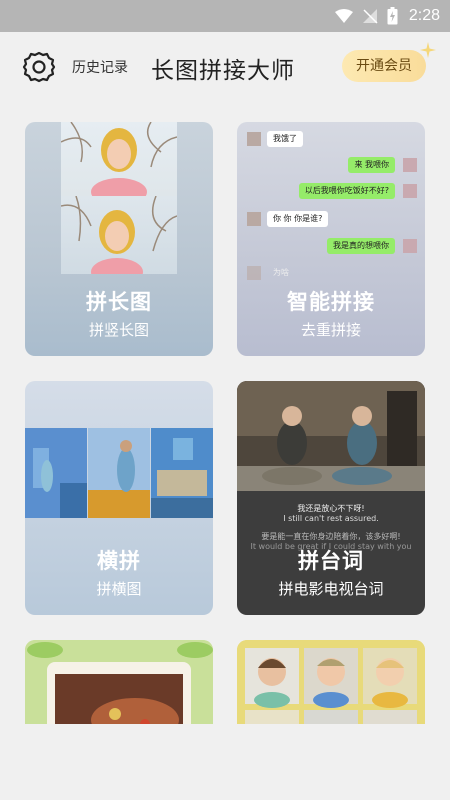  Describe the element at coordinates (331, 561) in the screenshot. I see `card-title: 拼台词` at that location.